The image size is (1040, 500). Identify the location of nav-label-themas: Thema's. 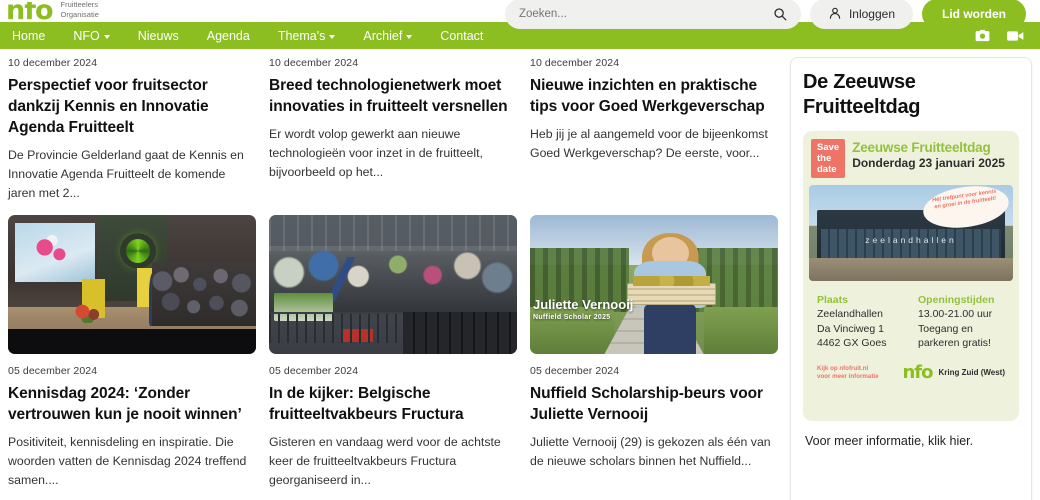
(301, 35).